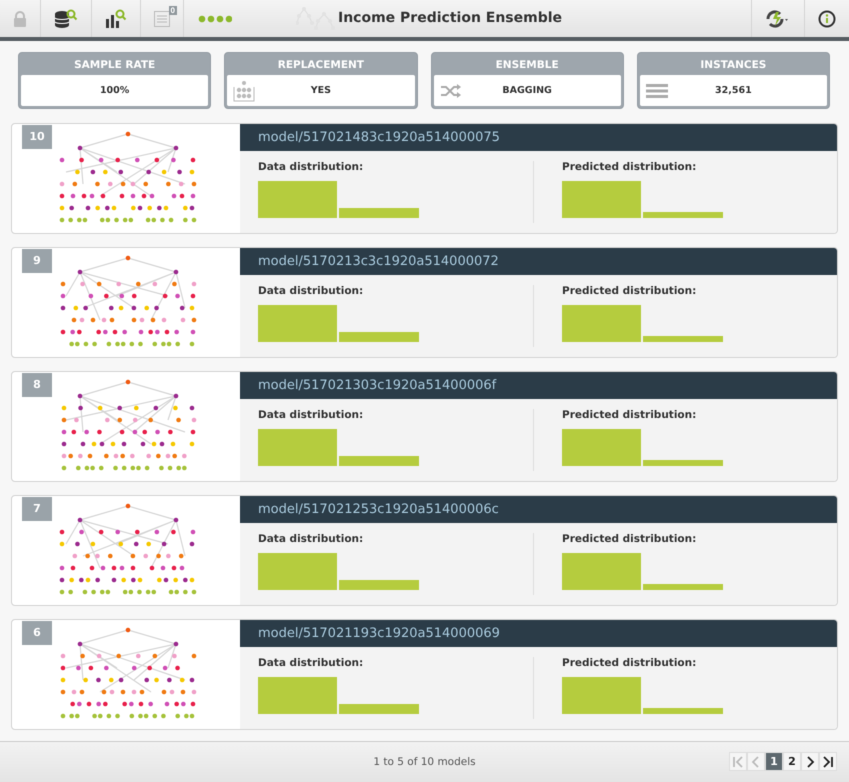 The width and height of the screenshot is (849, 782). What do you see at coordinates (810, 761) in the screenshot?
I see `next-page-icon` at bounding box center [810, 761].